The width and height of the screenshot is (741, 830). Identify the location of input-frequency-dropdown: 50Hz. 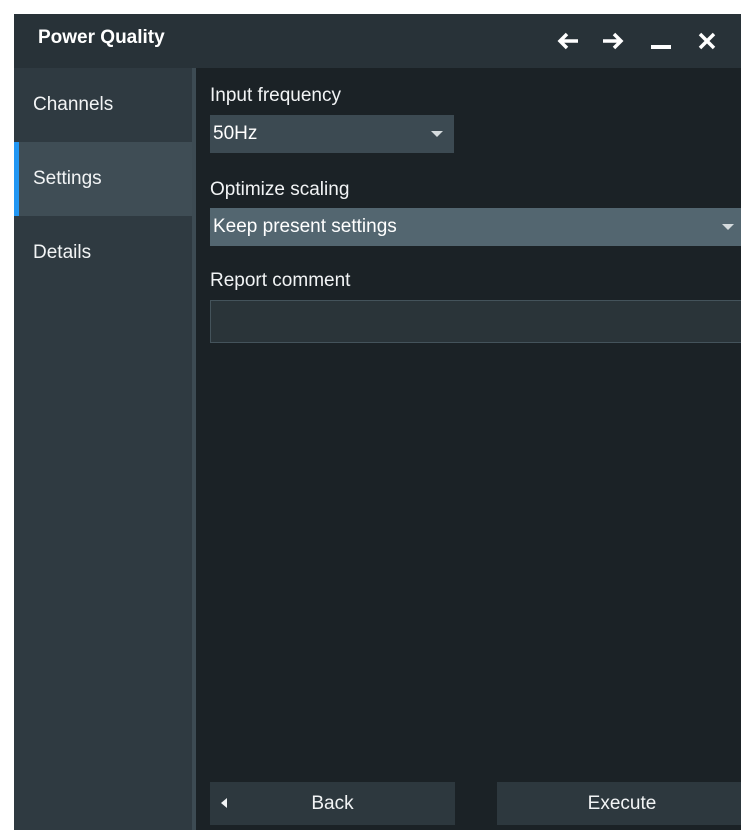
(332, 134).